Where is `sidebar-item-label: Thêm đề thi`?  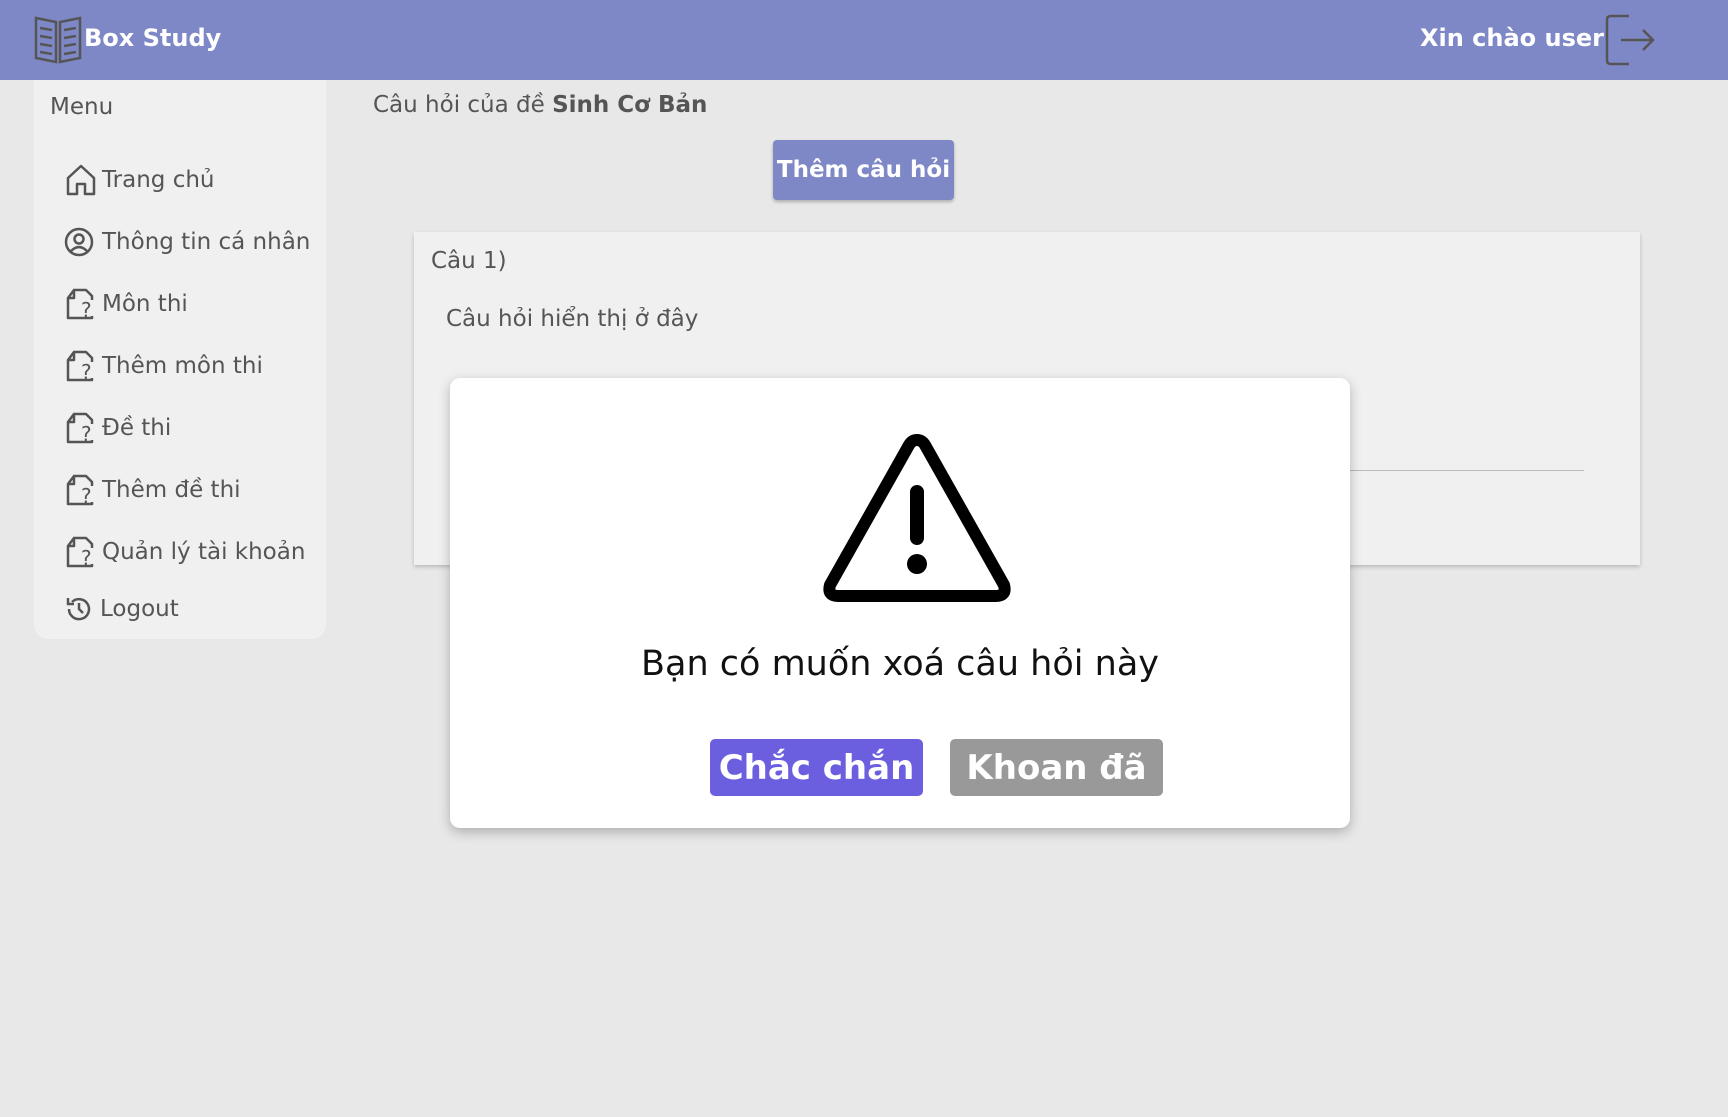 sidebar-item-label: Thêm đề thi is located at coordinates (171, 490).